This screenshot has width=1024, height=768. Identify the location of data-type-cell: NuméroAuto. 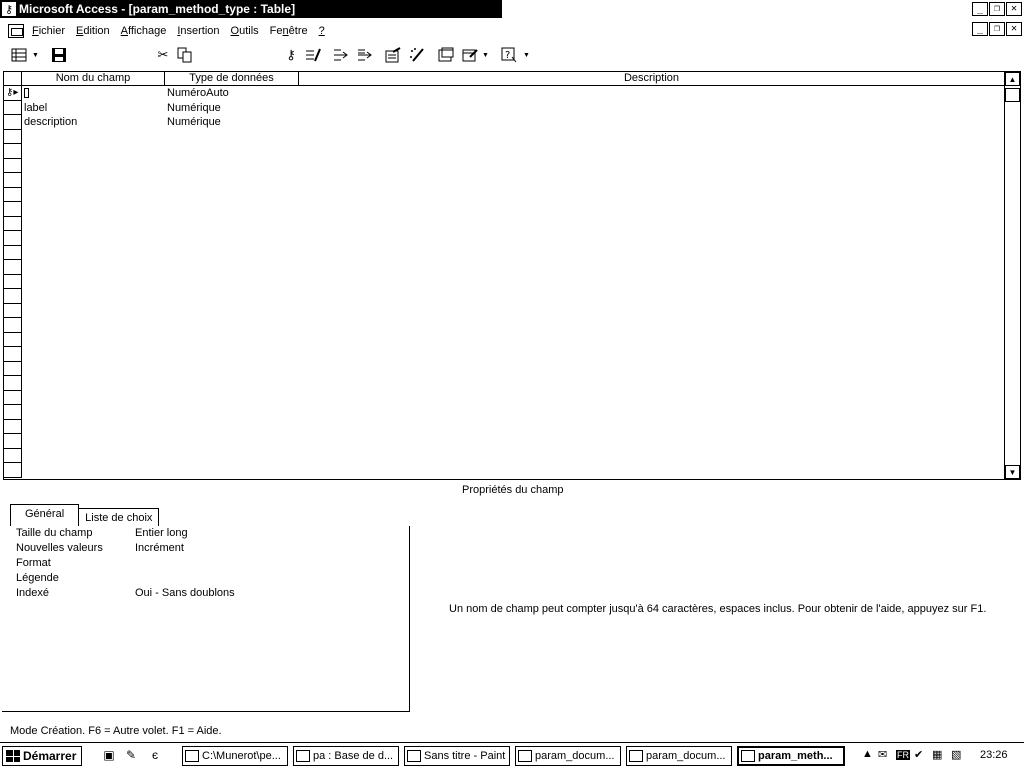
(232, 93).